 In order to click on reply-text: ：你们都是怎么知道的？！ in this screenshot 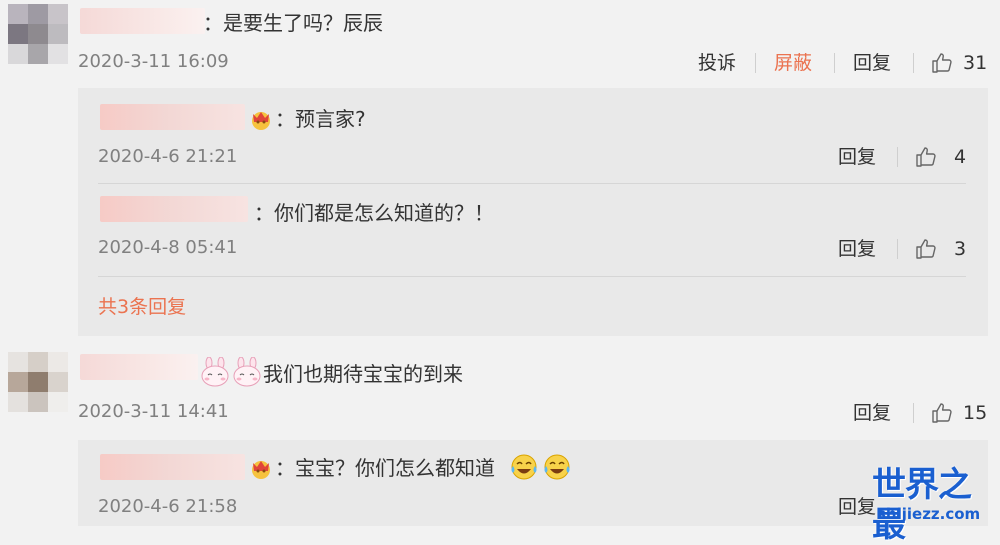, I will do `click(374, 213)`.